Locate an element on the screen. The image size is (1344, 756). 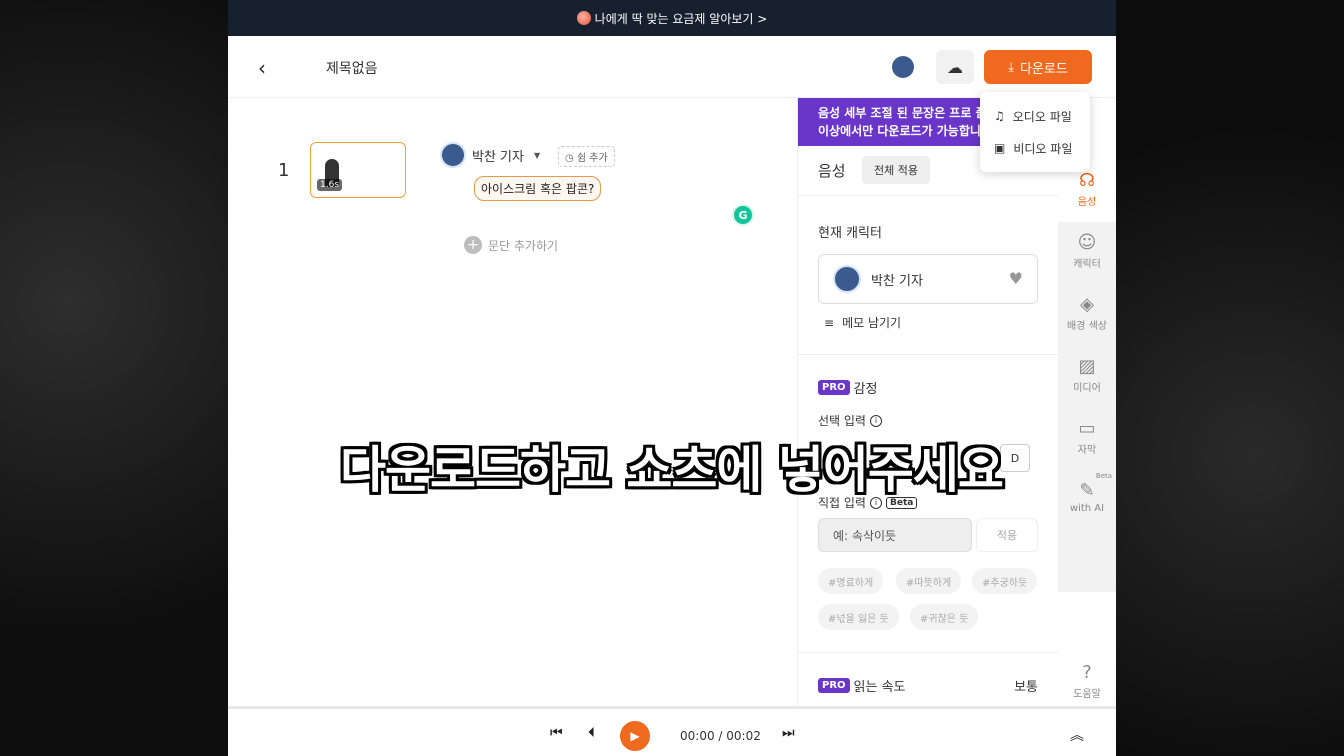
emotion-chip: #넋을 잃은 듯 is located at coordinates (858, 617).